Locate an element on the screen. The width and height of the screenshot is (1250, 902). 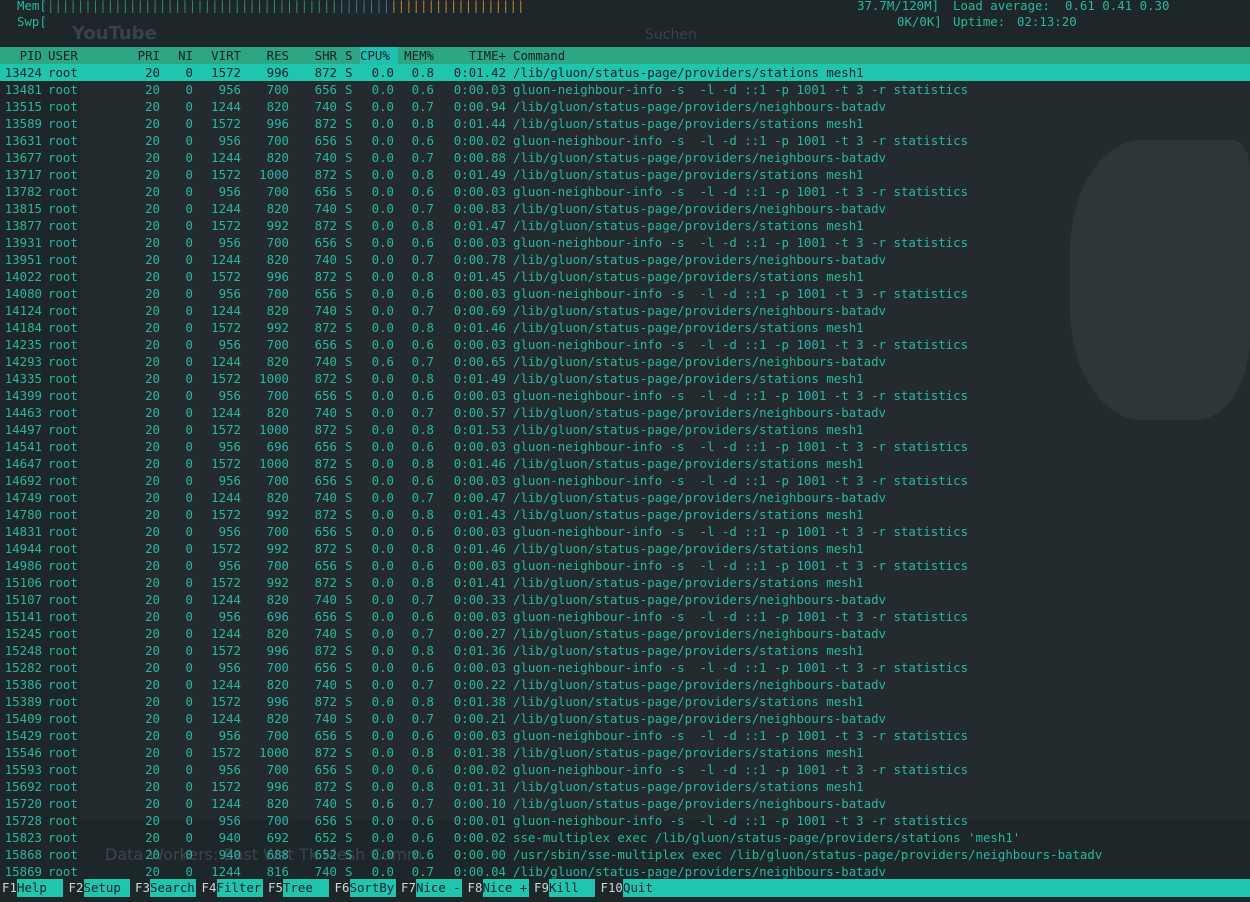
column-header-shr: SHR is located at coordinates (313, 55).